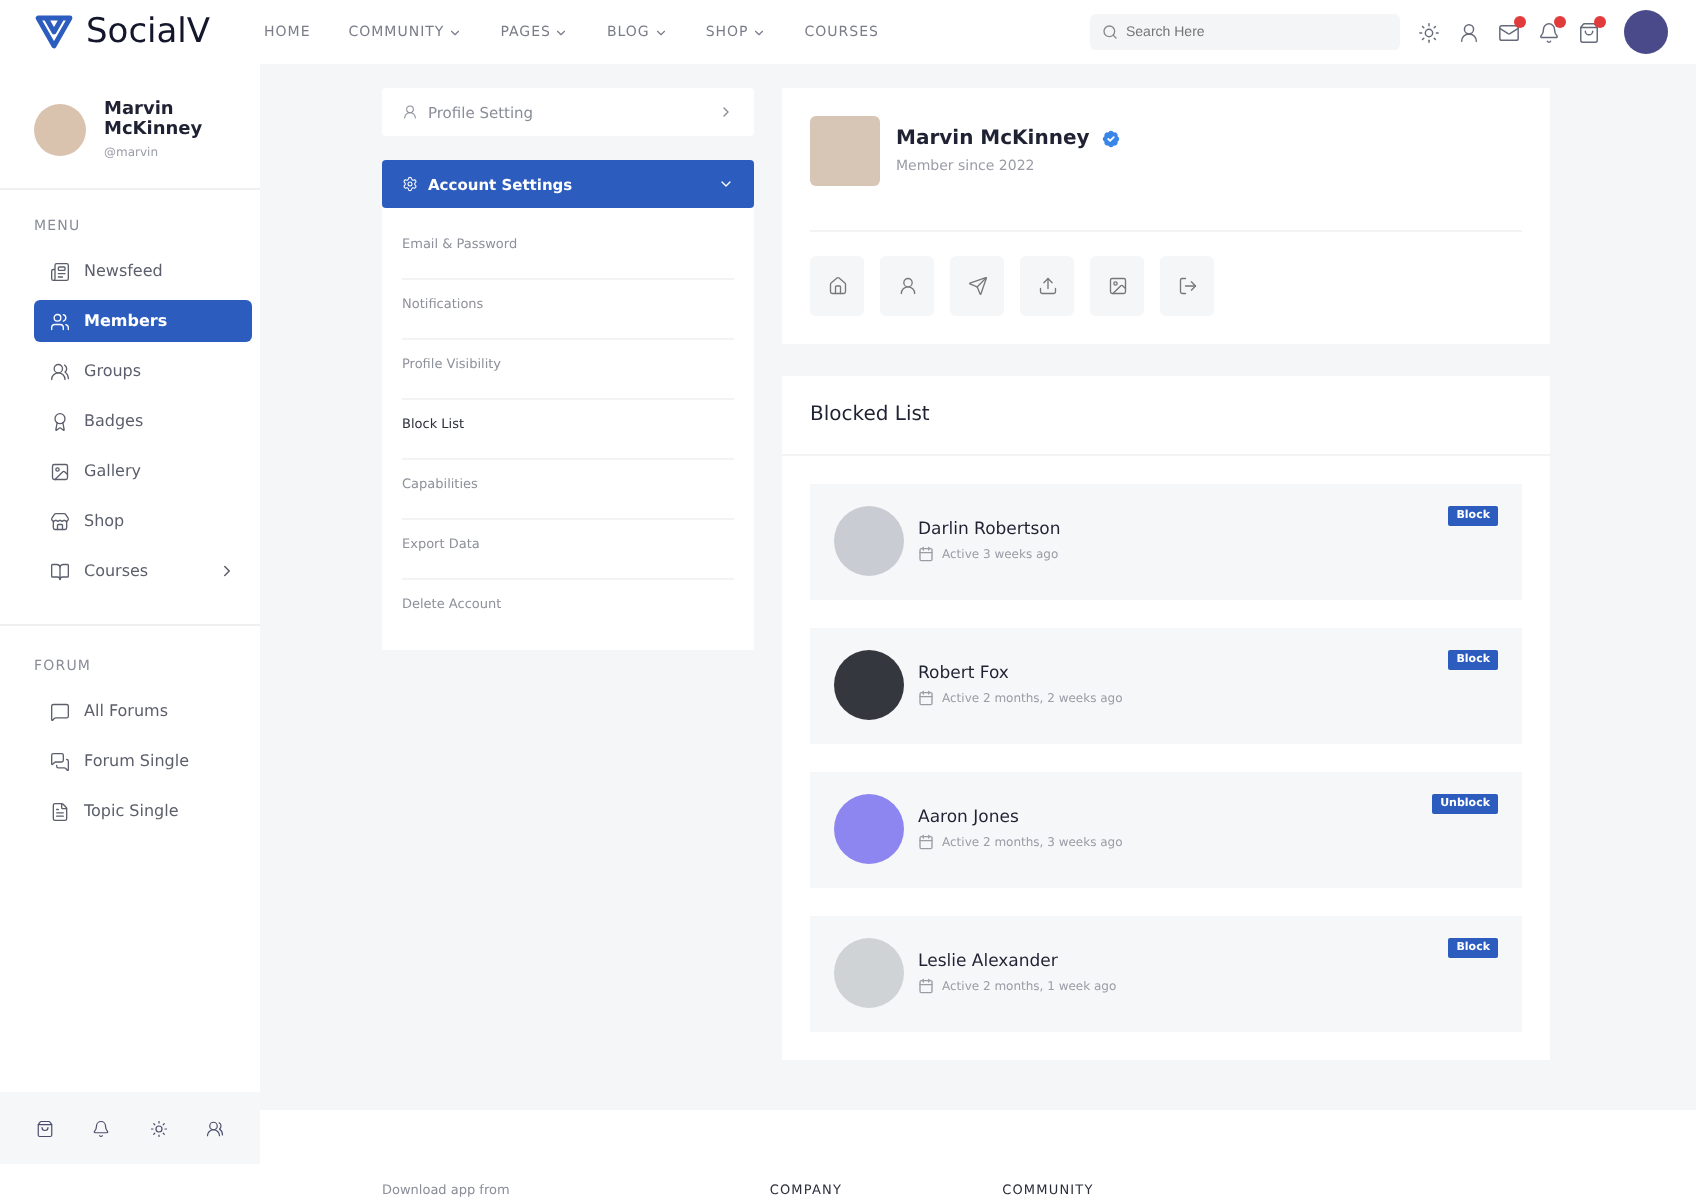 This screenshot has height=1200, width=1696. Describe the element at coordinates (969, 818) in the screenshot. I see `user-name: Aaron Jones` at that location.